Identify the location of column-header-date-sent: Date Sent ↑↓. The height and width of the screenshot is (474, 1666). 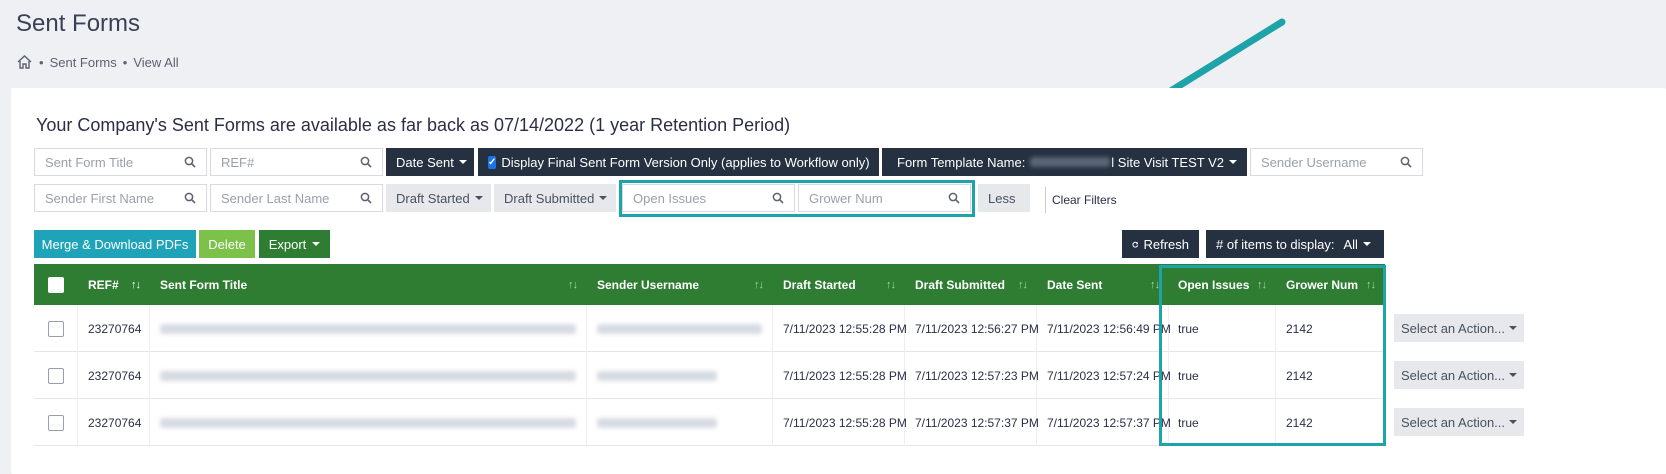
(1103, 284).